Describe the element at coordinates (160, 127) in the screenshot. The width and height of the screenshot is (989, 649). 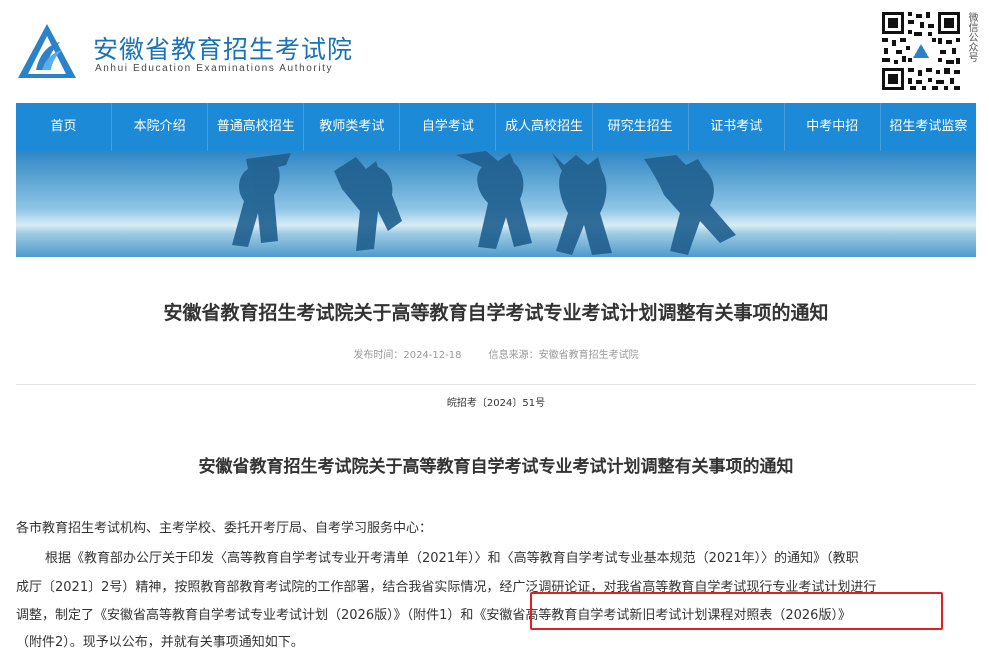
I see `nav-item-about: 本院介绍` at that location.